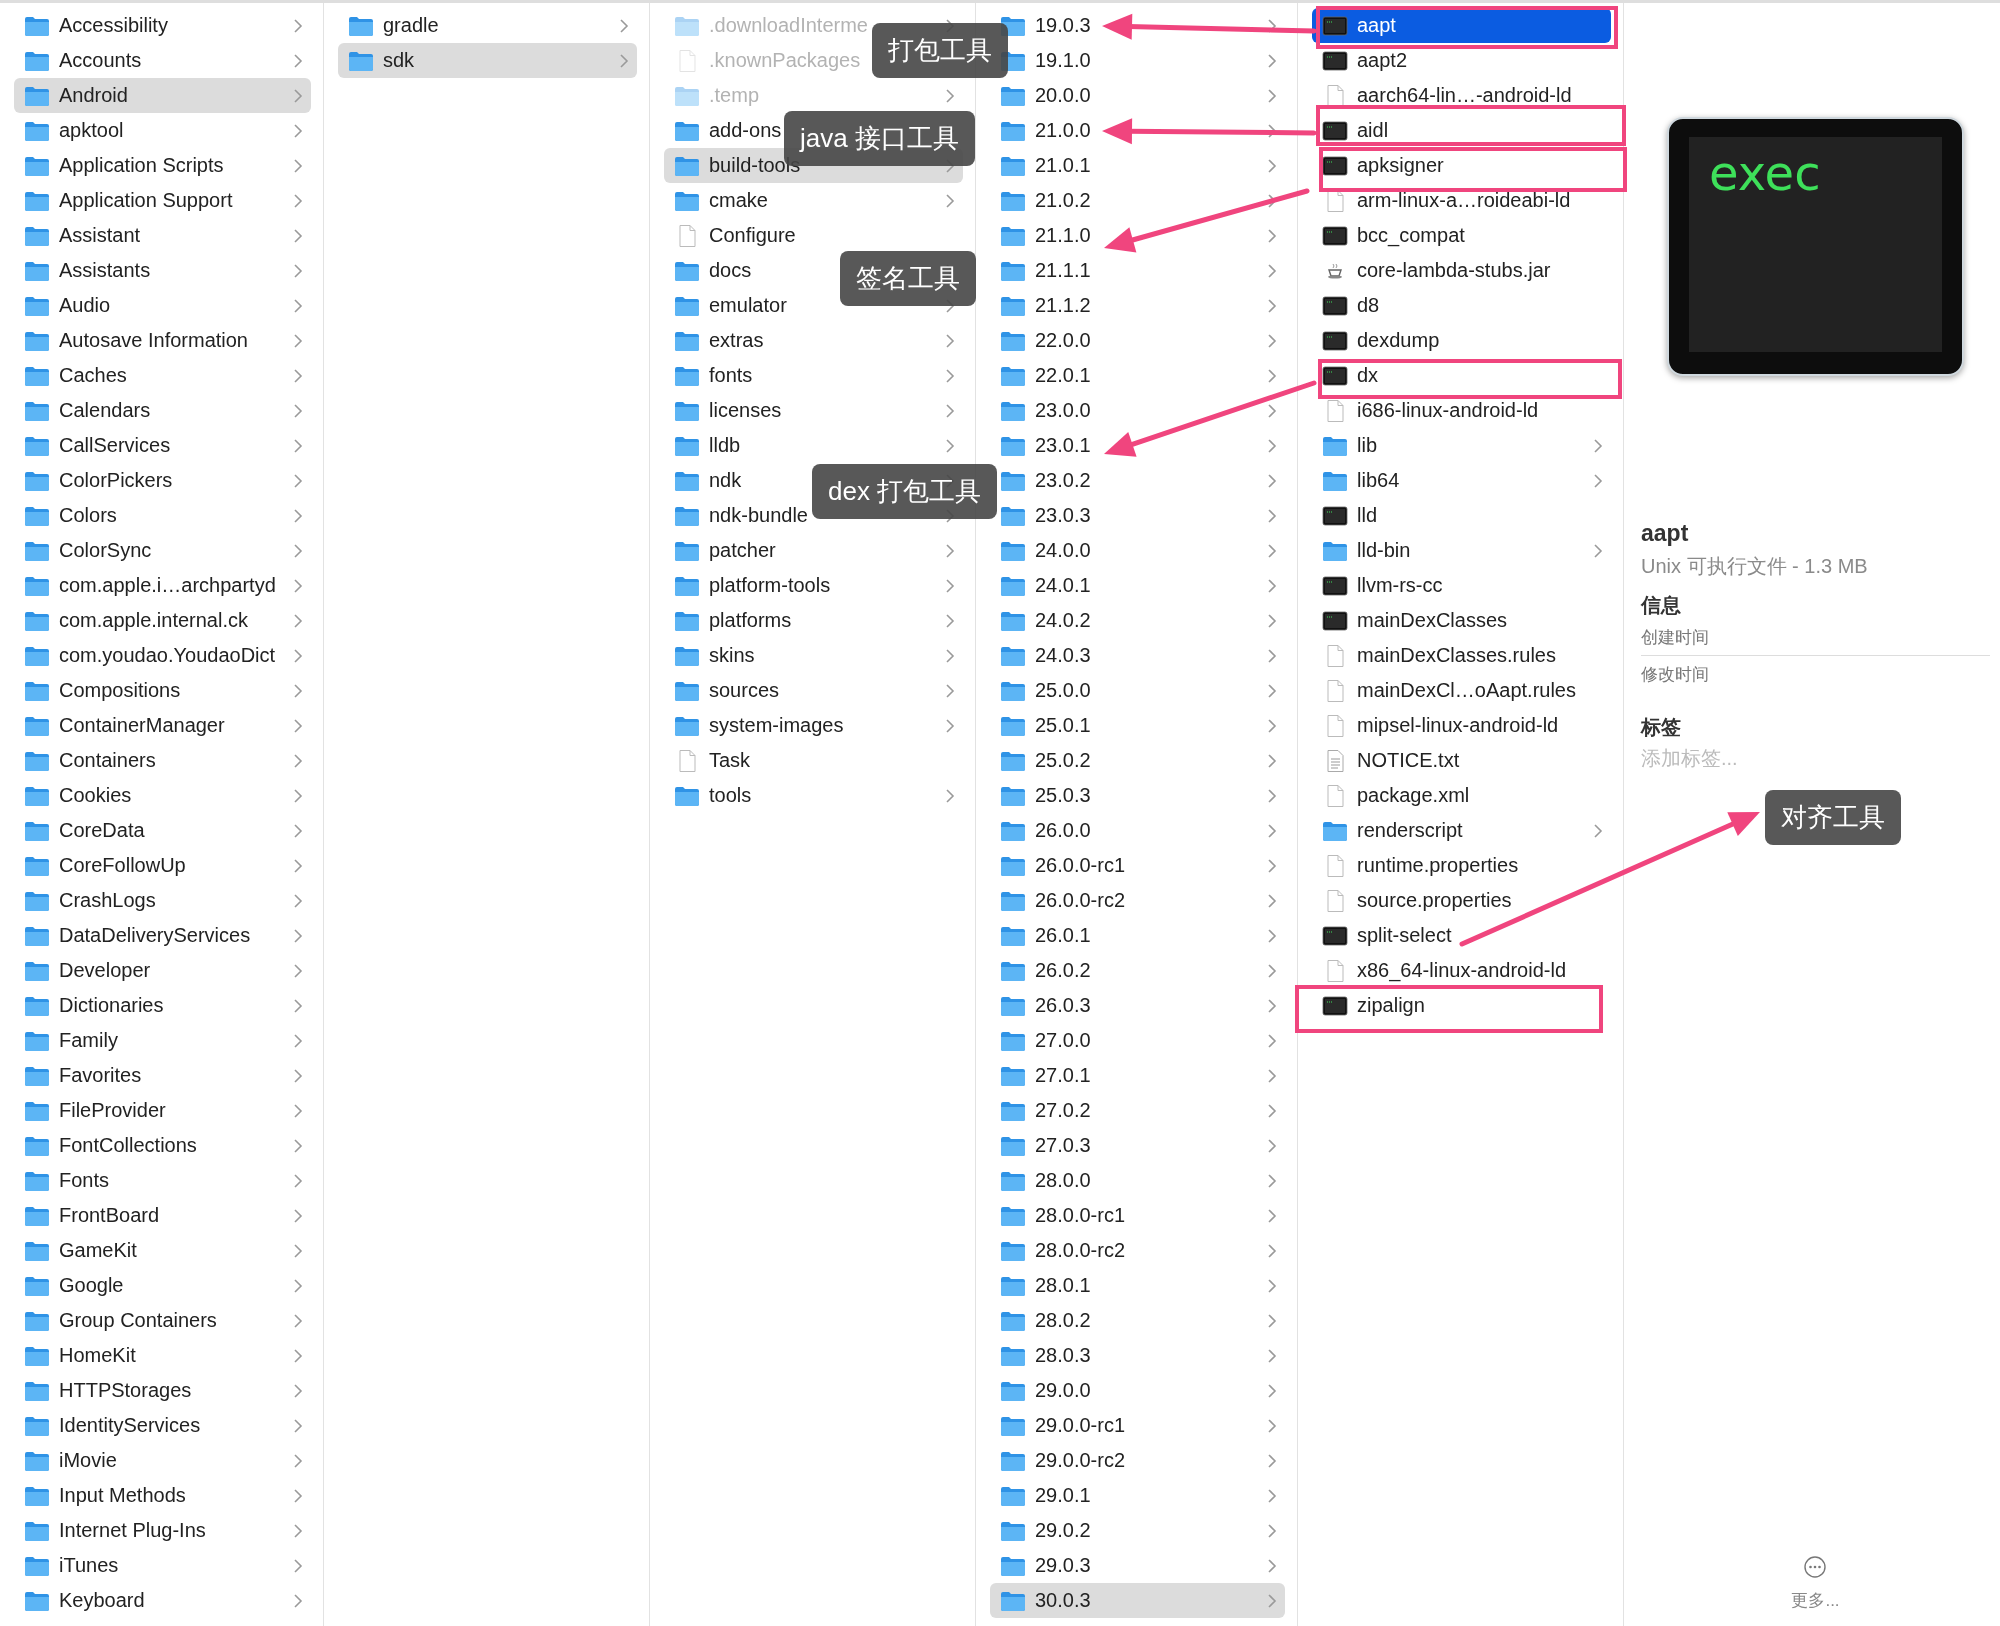 Image resolution: width=2000 pixels, height=1626 pixels. What do you see at coordinates (1675, 637) in the screenshot?
I see `info-label: 创建时间` at bounding box center [1675, 637].